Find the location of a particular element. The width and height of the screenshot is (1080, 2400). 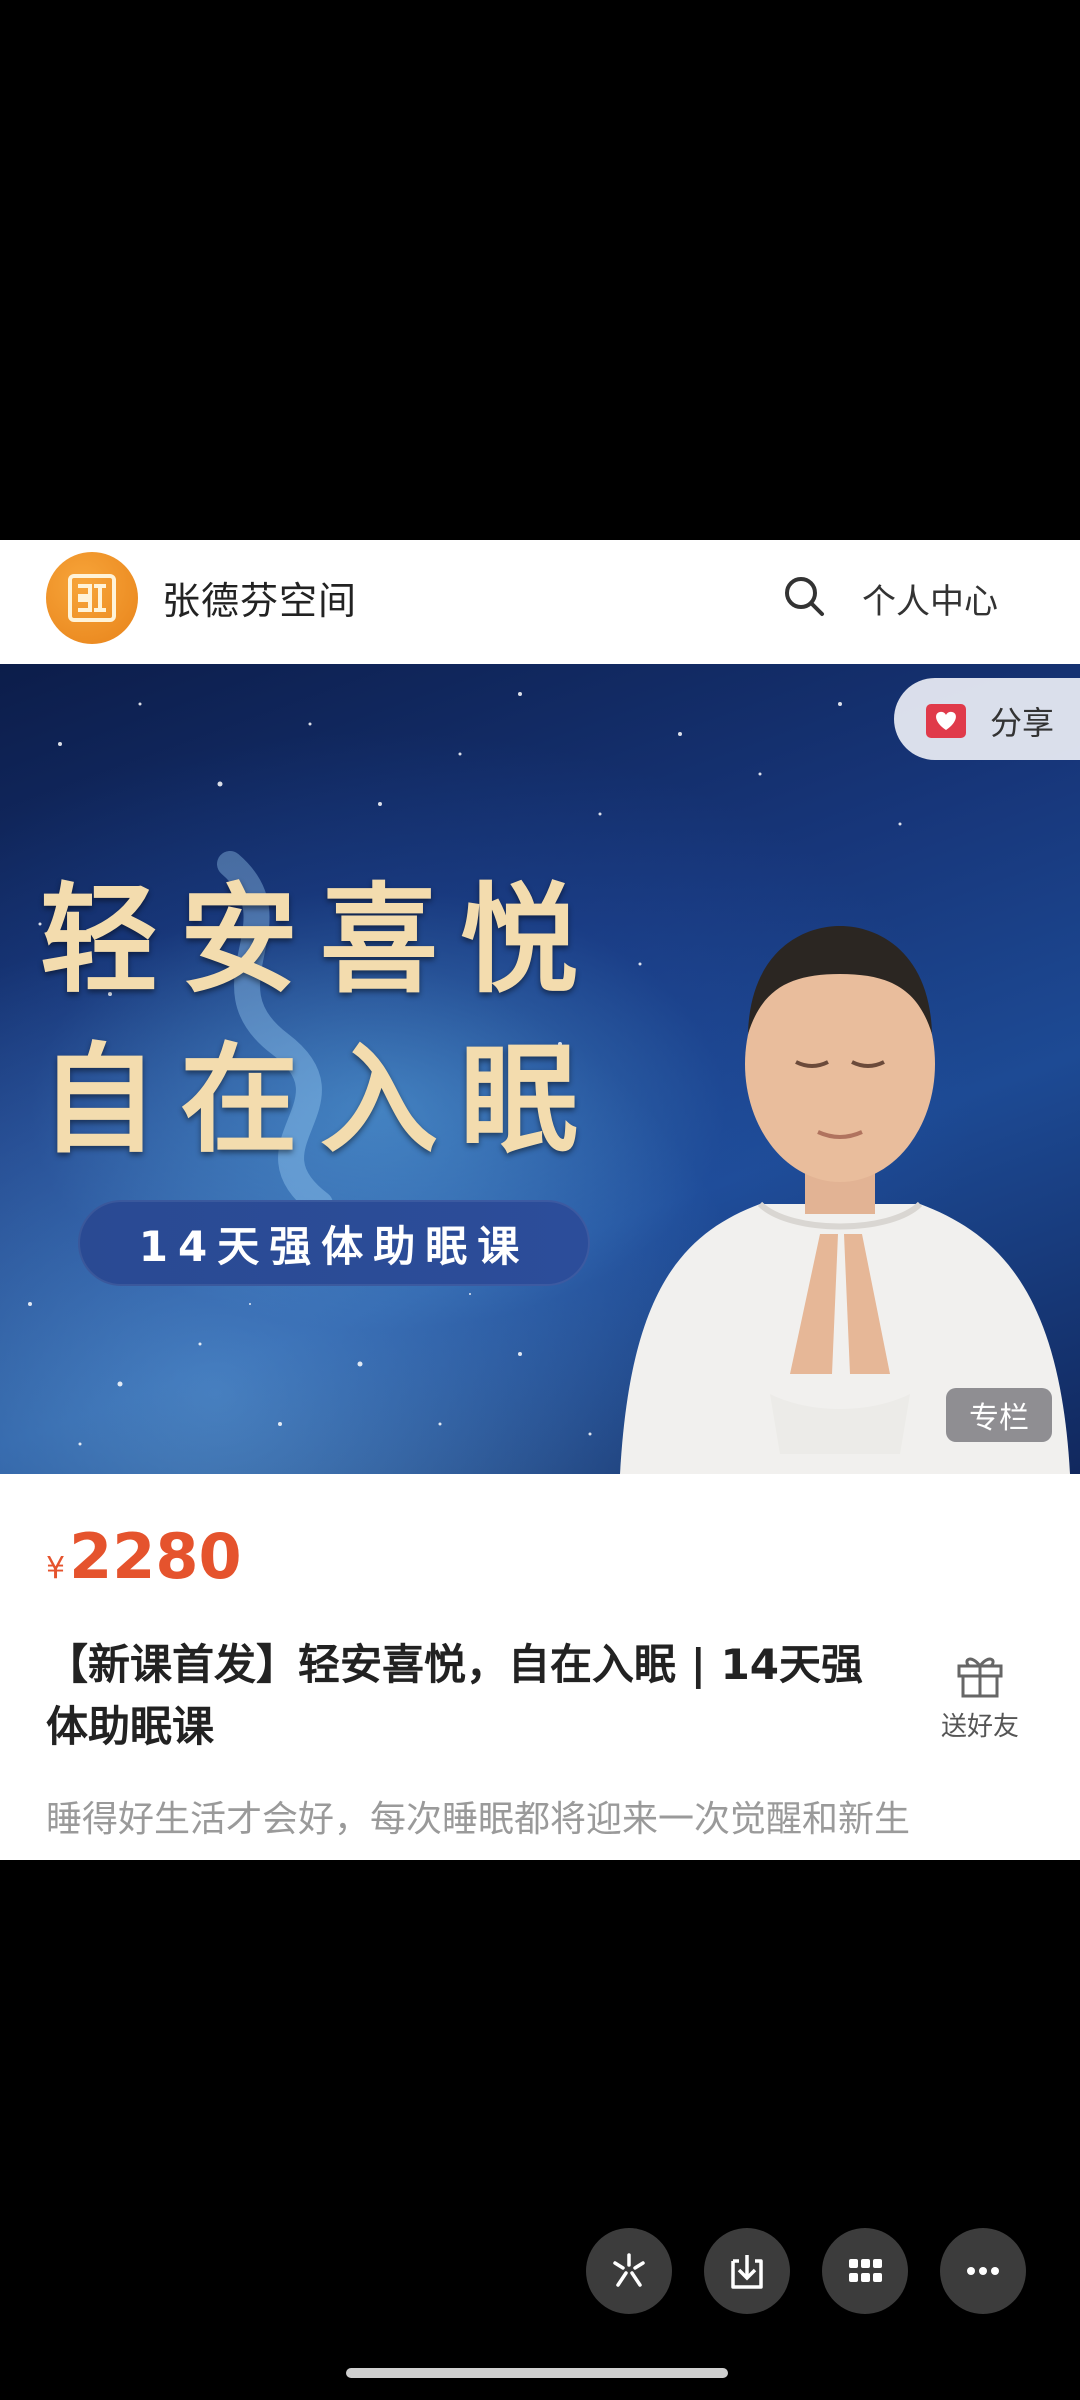

instructor-photo is located at coordinates (845, 1200).